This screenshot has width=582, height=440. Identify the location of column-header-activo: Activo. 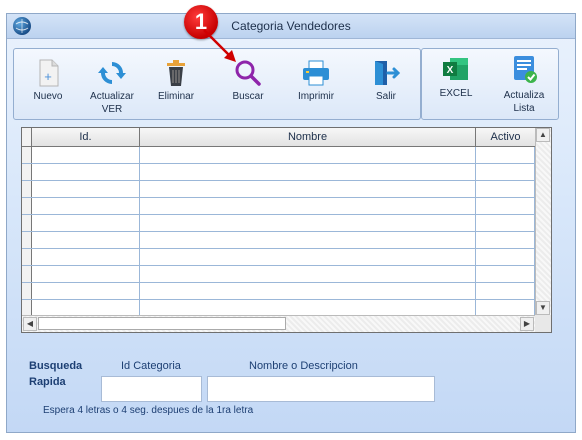
(505, 137).